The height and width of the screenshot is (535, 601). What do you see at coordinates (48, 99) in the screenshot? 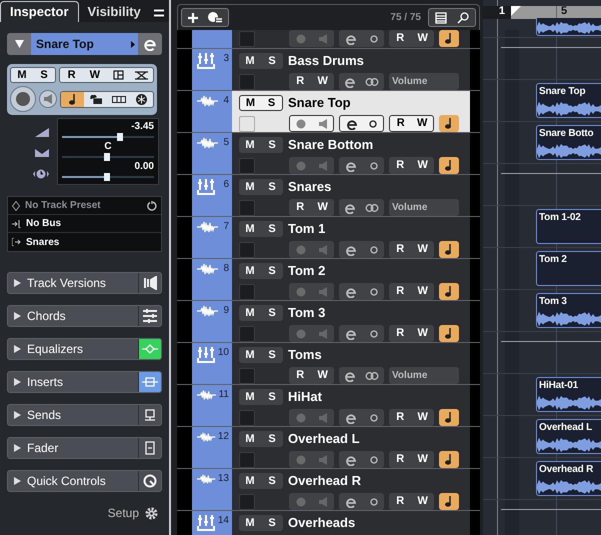
I see `monitor-button` at bounding box center [48, 99].